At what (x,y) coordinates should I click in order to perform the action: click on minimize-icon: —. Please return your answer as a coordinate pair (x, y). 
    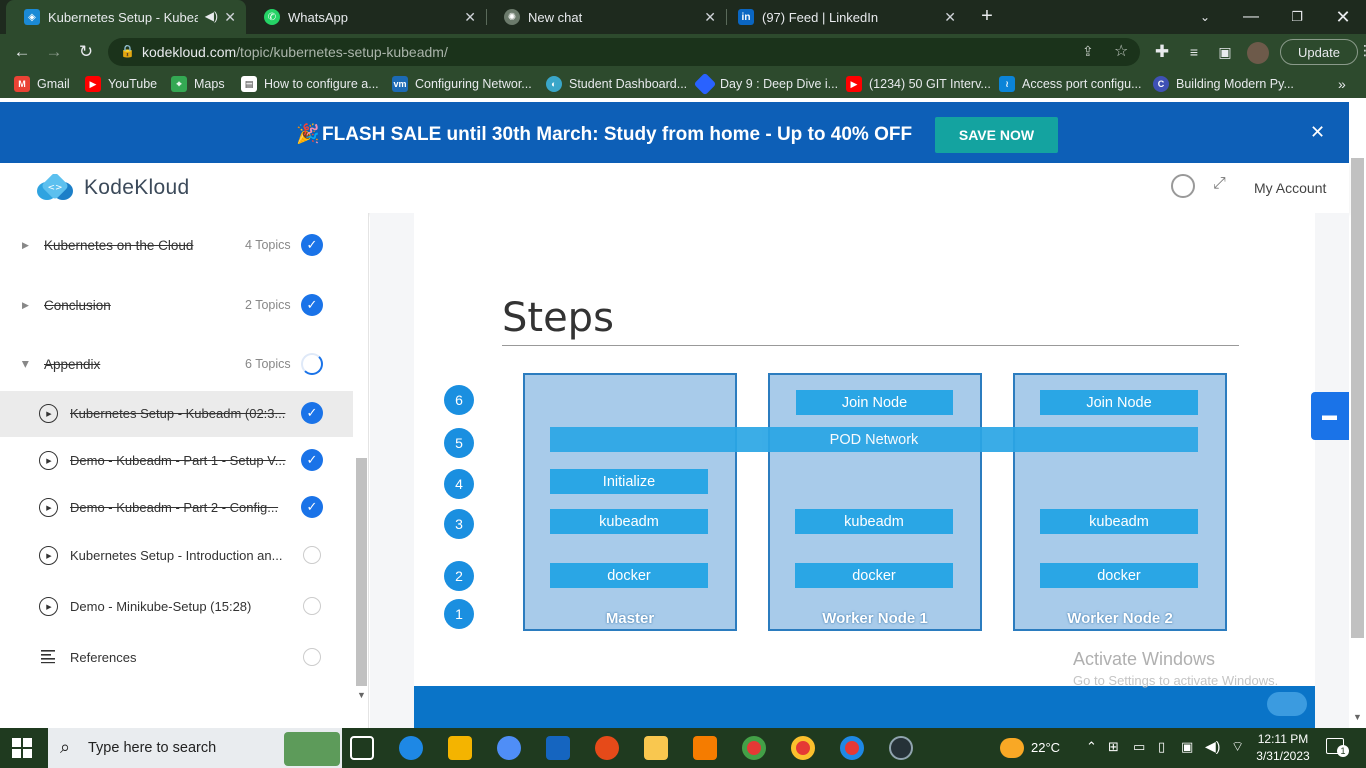
    Looking at the image, I should click on (1251, 17).